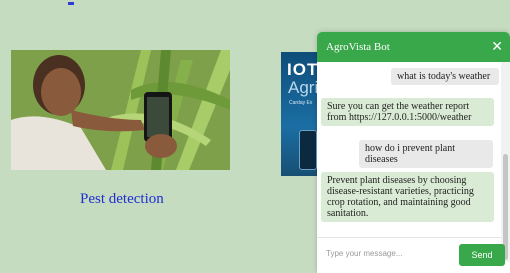  Describe the element at coordinates (409, 237) in the screenshot. I see `input-divider` at that location.